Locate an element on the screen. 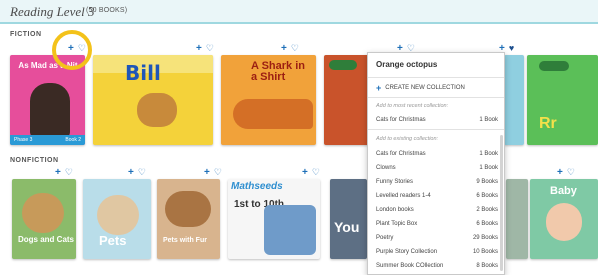  book-cover: A Shark in a Shirt is located at coordinates (268, 100).